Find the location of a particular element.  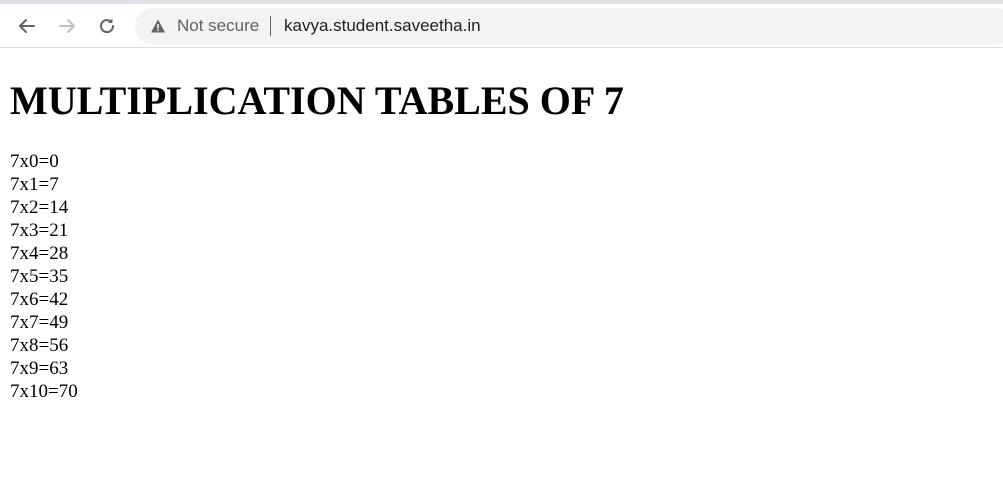

browser-toolbar: Not secure kavya.student.saveetha.in is located at coordinates (501, 24).